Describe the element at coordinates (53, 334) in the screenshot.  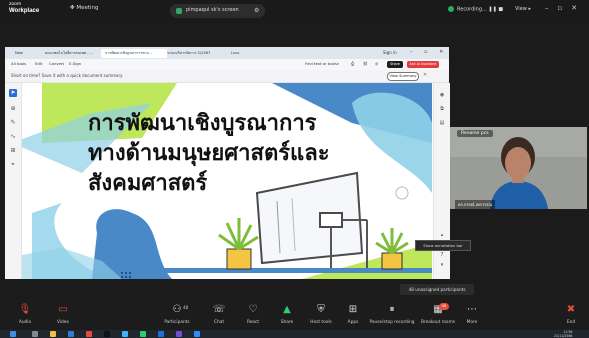
I see `file-explorer-icon` at that location.